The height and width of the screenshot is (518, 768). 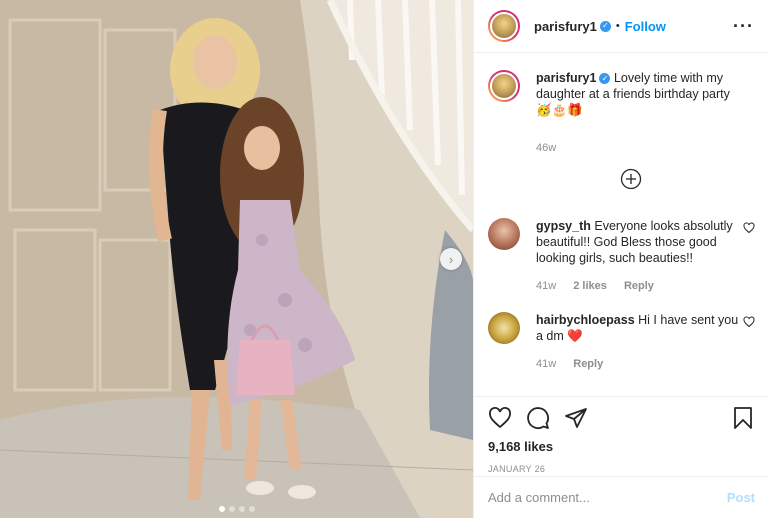 What do you see at coordinates (607, 497) in the screenshot?
I see `add-comment-input` at bounding box center [607, 497].